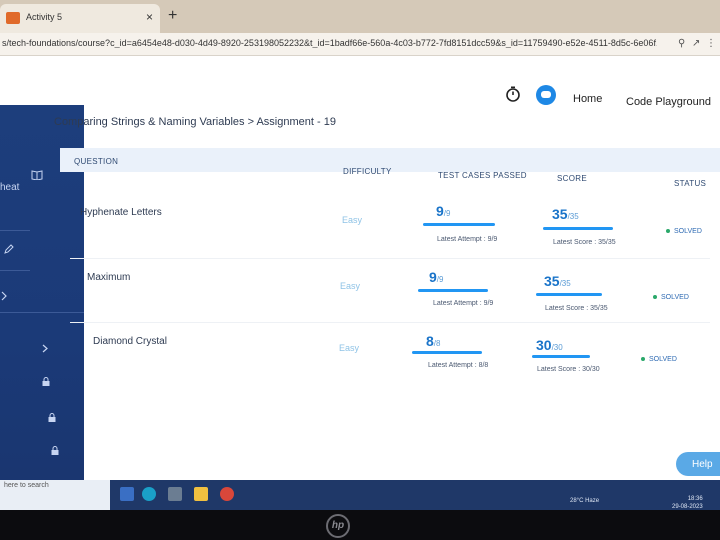  What do you see at coordinates (549, 345) in the screenshot?
I see `score-value: 30/30` at bounding box center [549, 345].